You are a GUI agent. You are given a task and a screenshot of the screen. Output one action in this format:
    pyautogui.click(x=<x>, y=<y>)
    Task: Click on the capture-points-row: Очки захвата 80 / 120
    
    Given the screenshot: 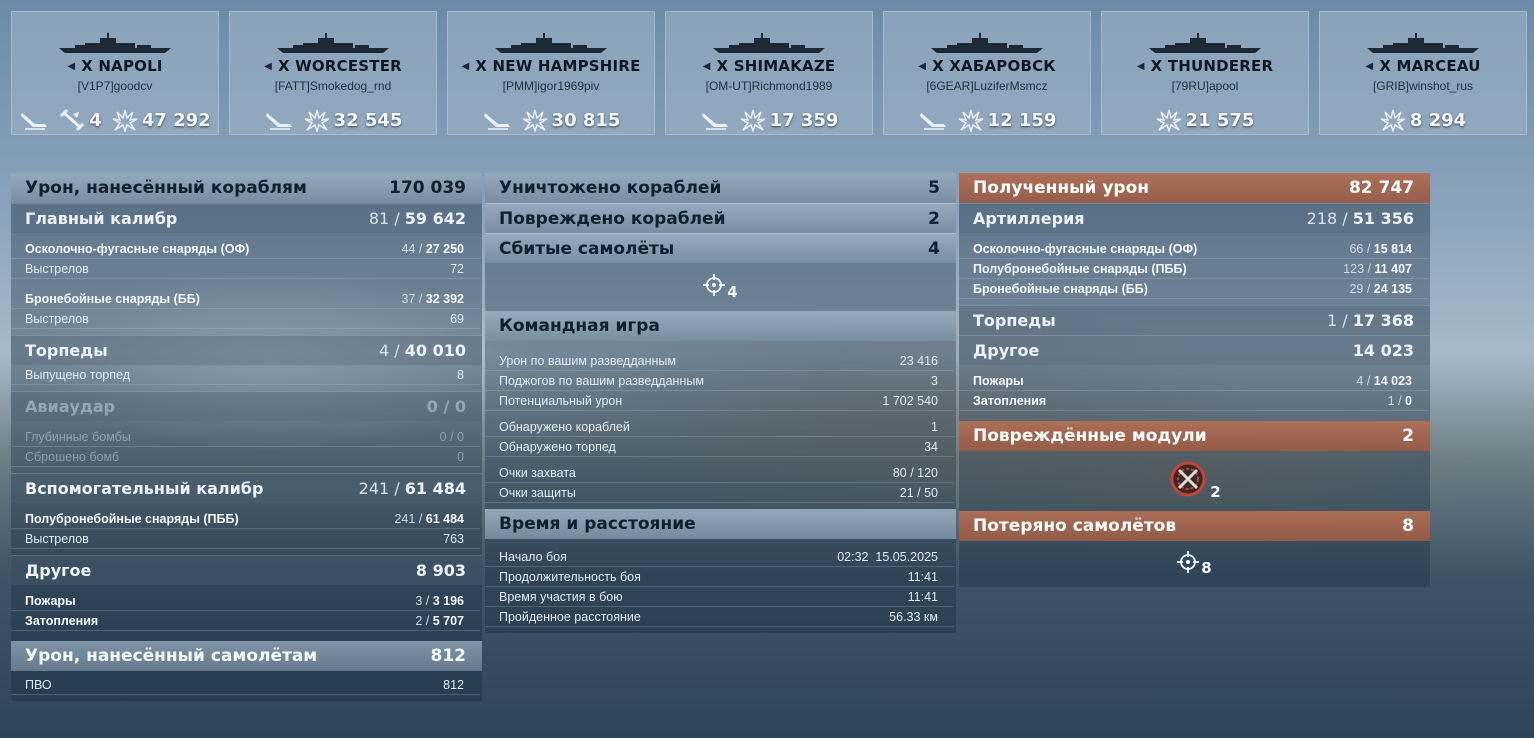 What is the action you would take?
    pyautogui.click(x=719, y=473)
    